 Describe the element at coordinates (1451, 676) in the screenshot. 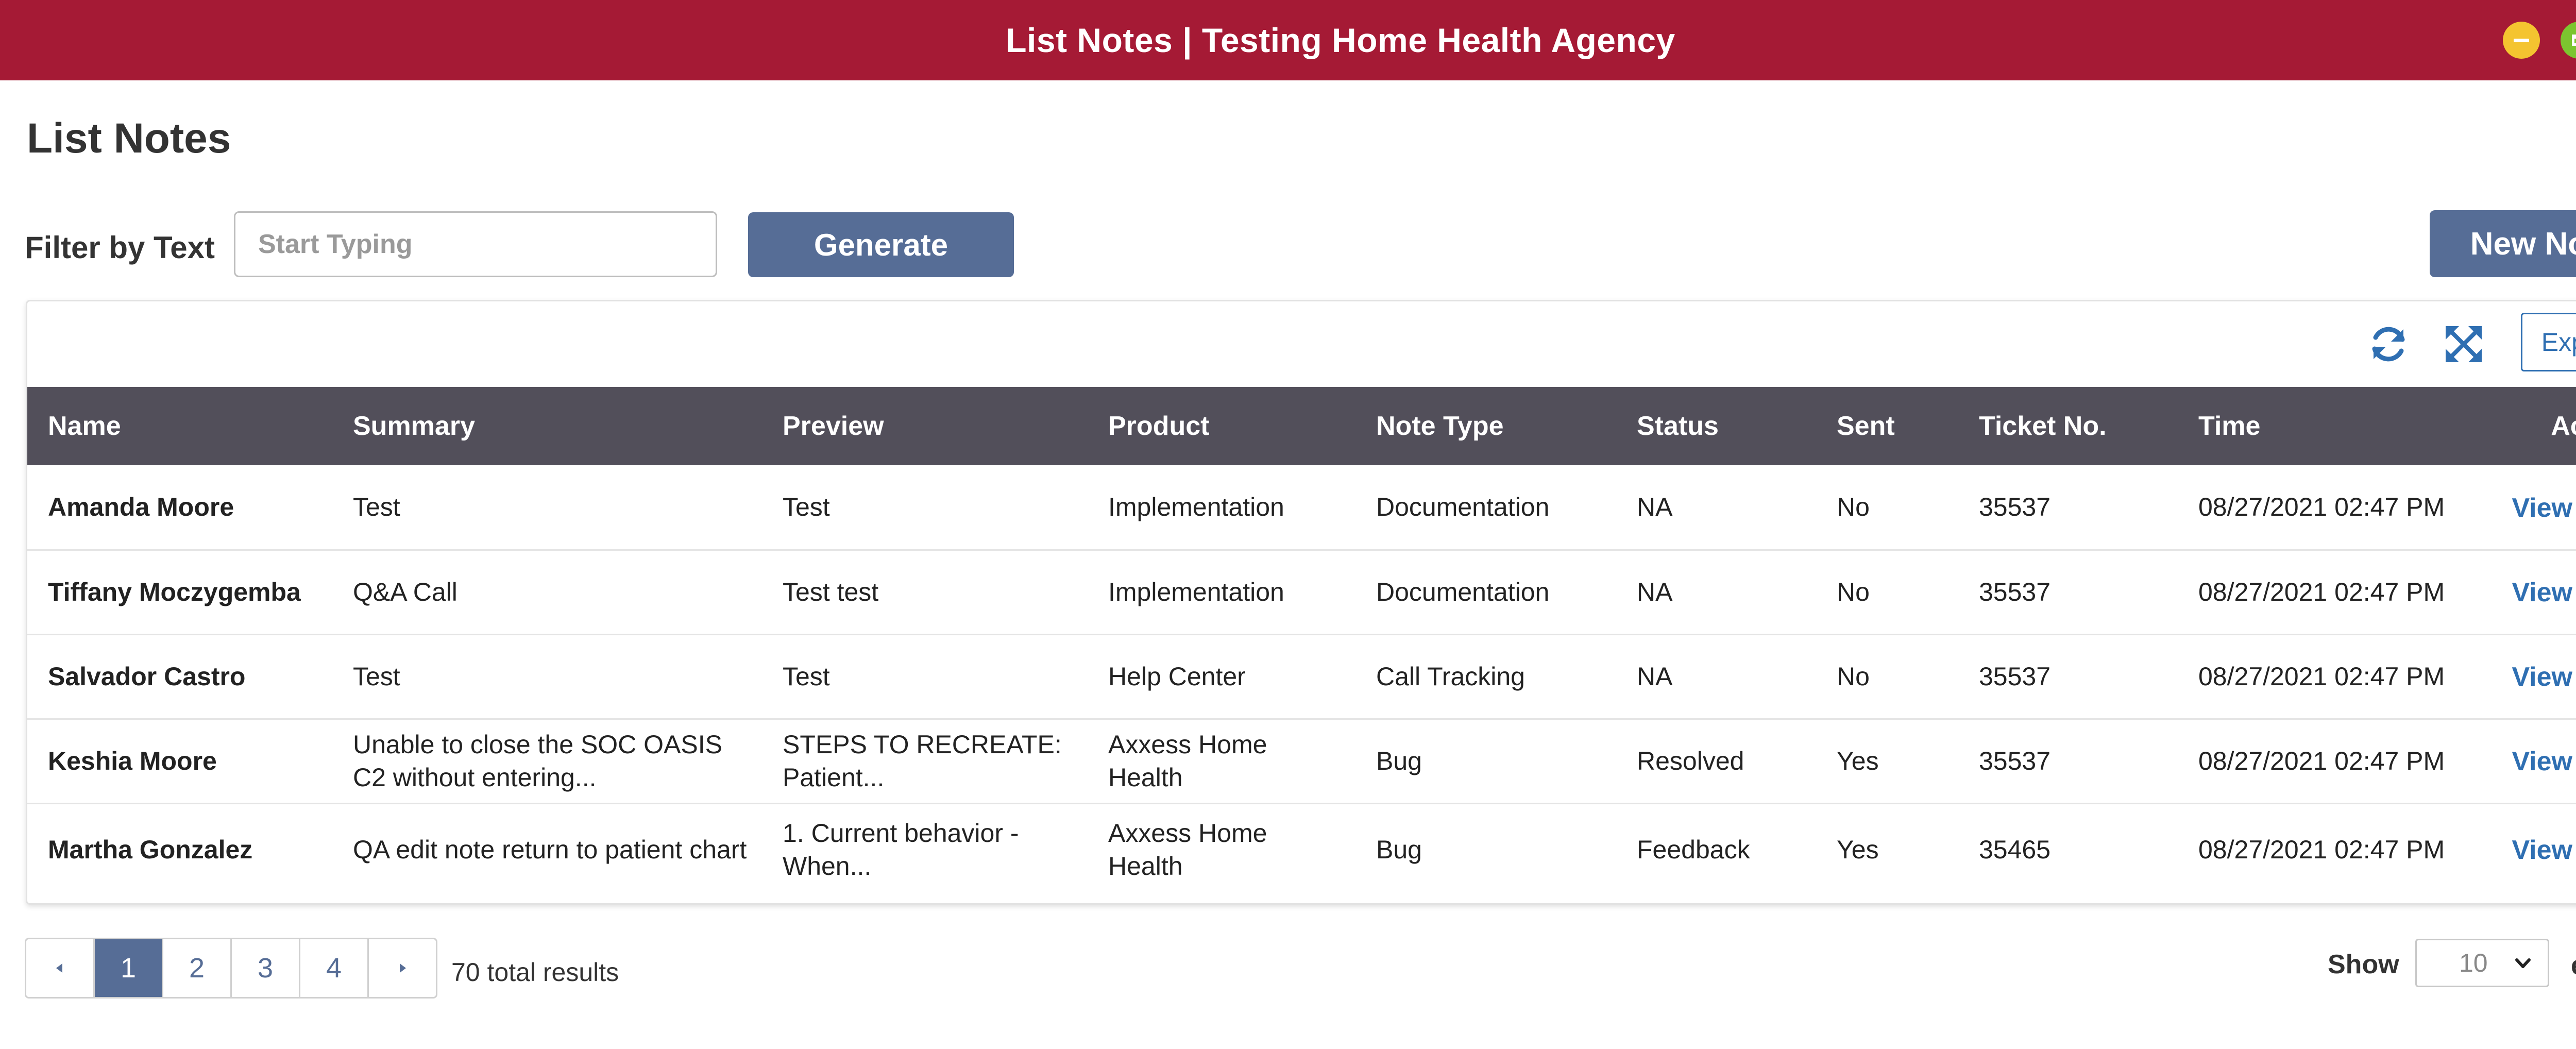

I see `cell-note-type: Call Tracking` at that location.